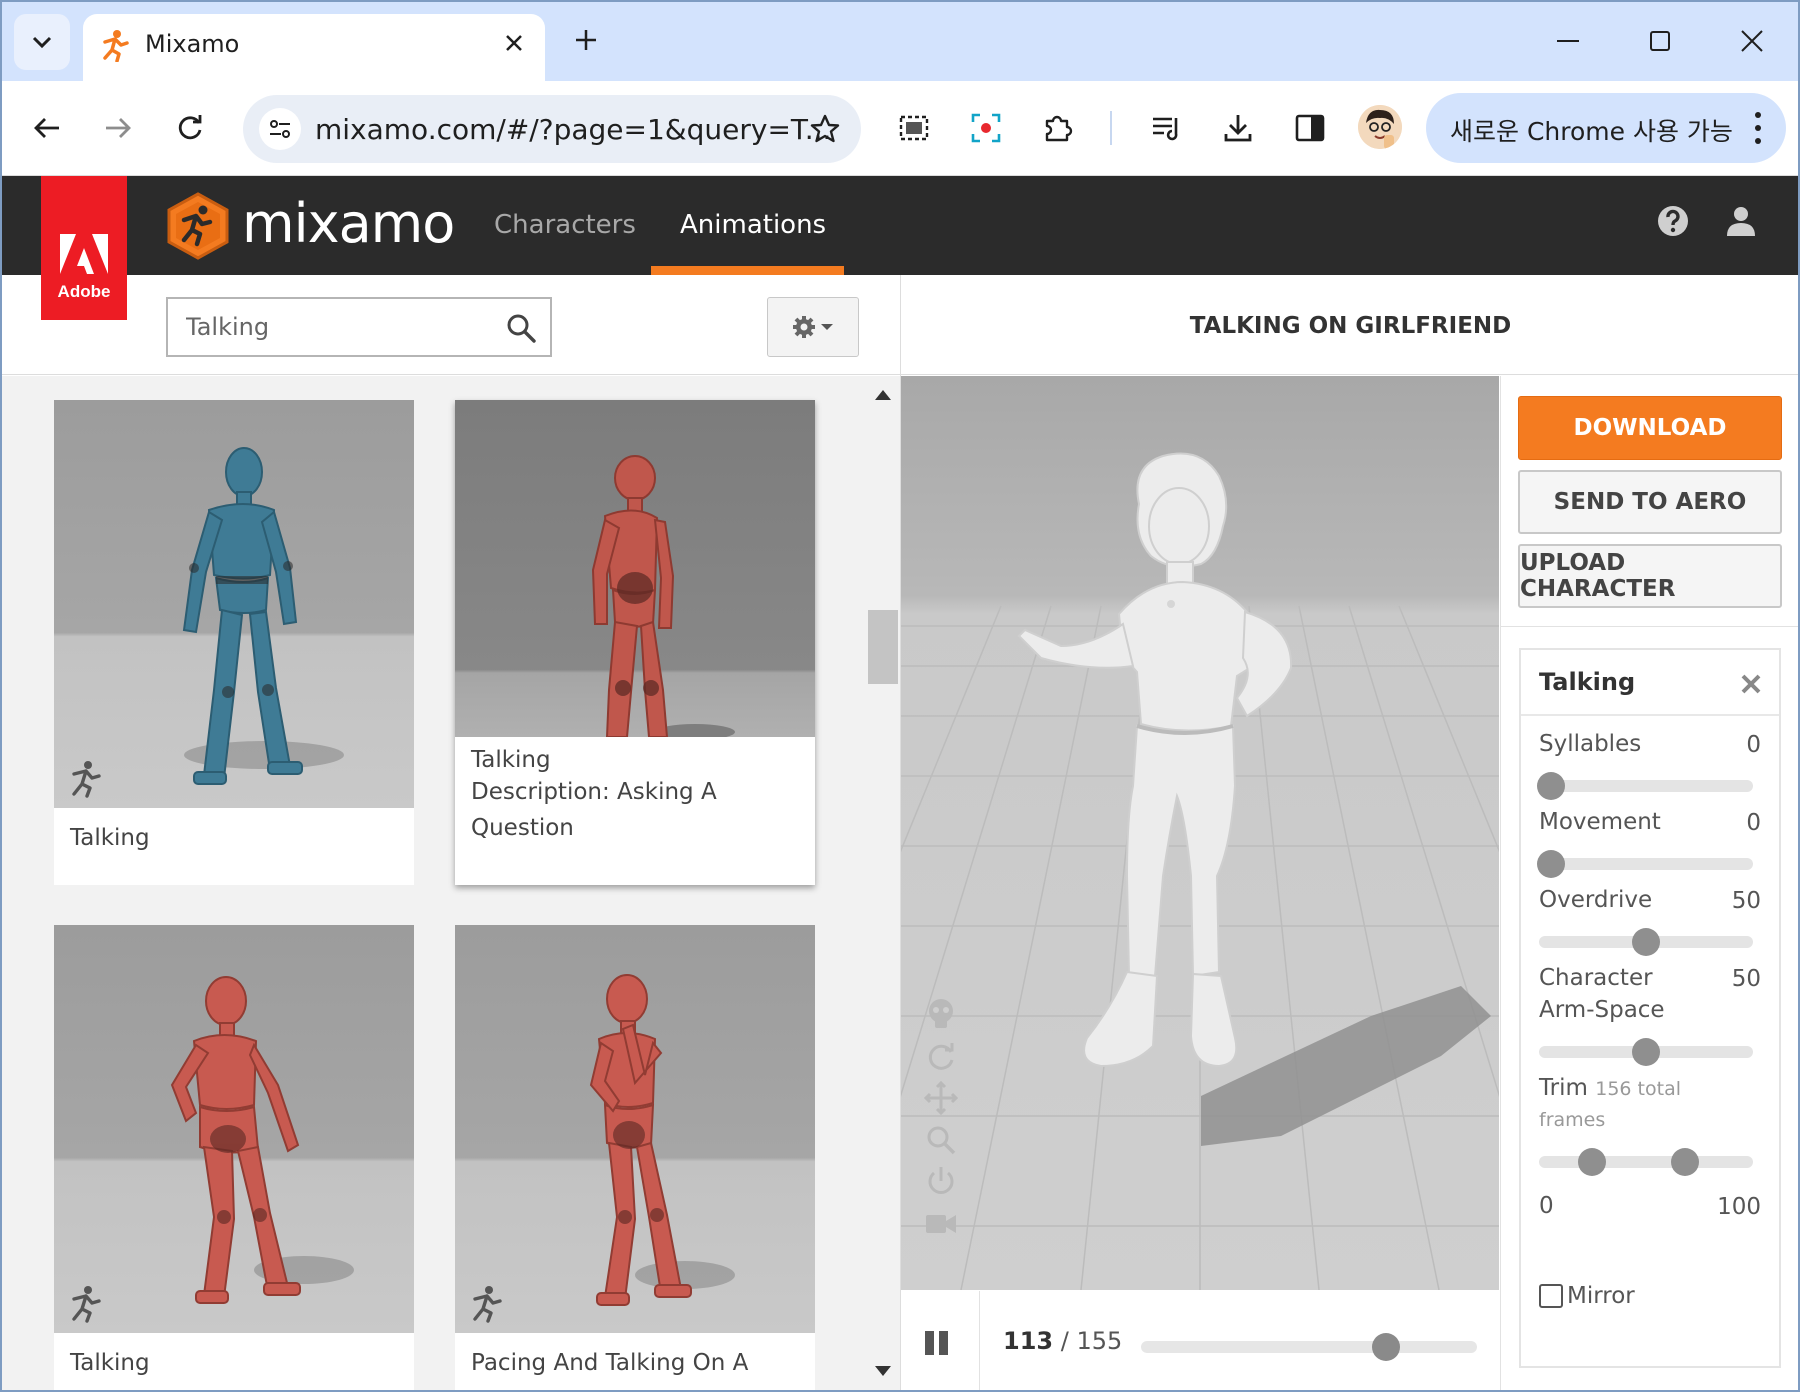 This screenshot has width=1800, height=1392. Describe the element at coordinates (1385, 1347) in the screenshot. I see `timeline-handle` at that location.